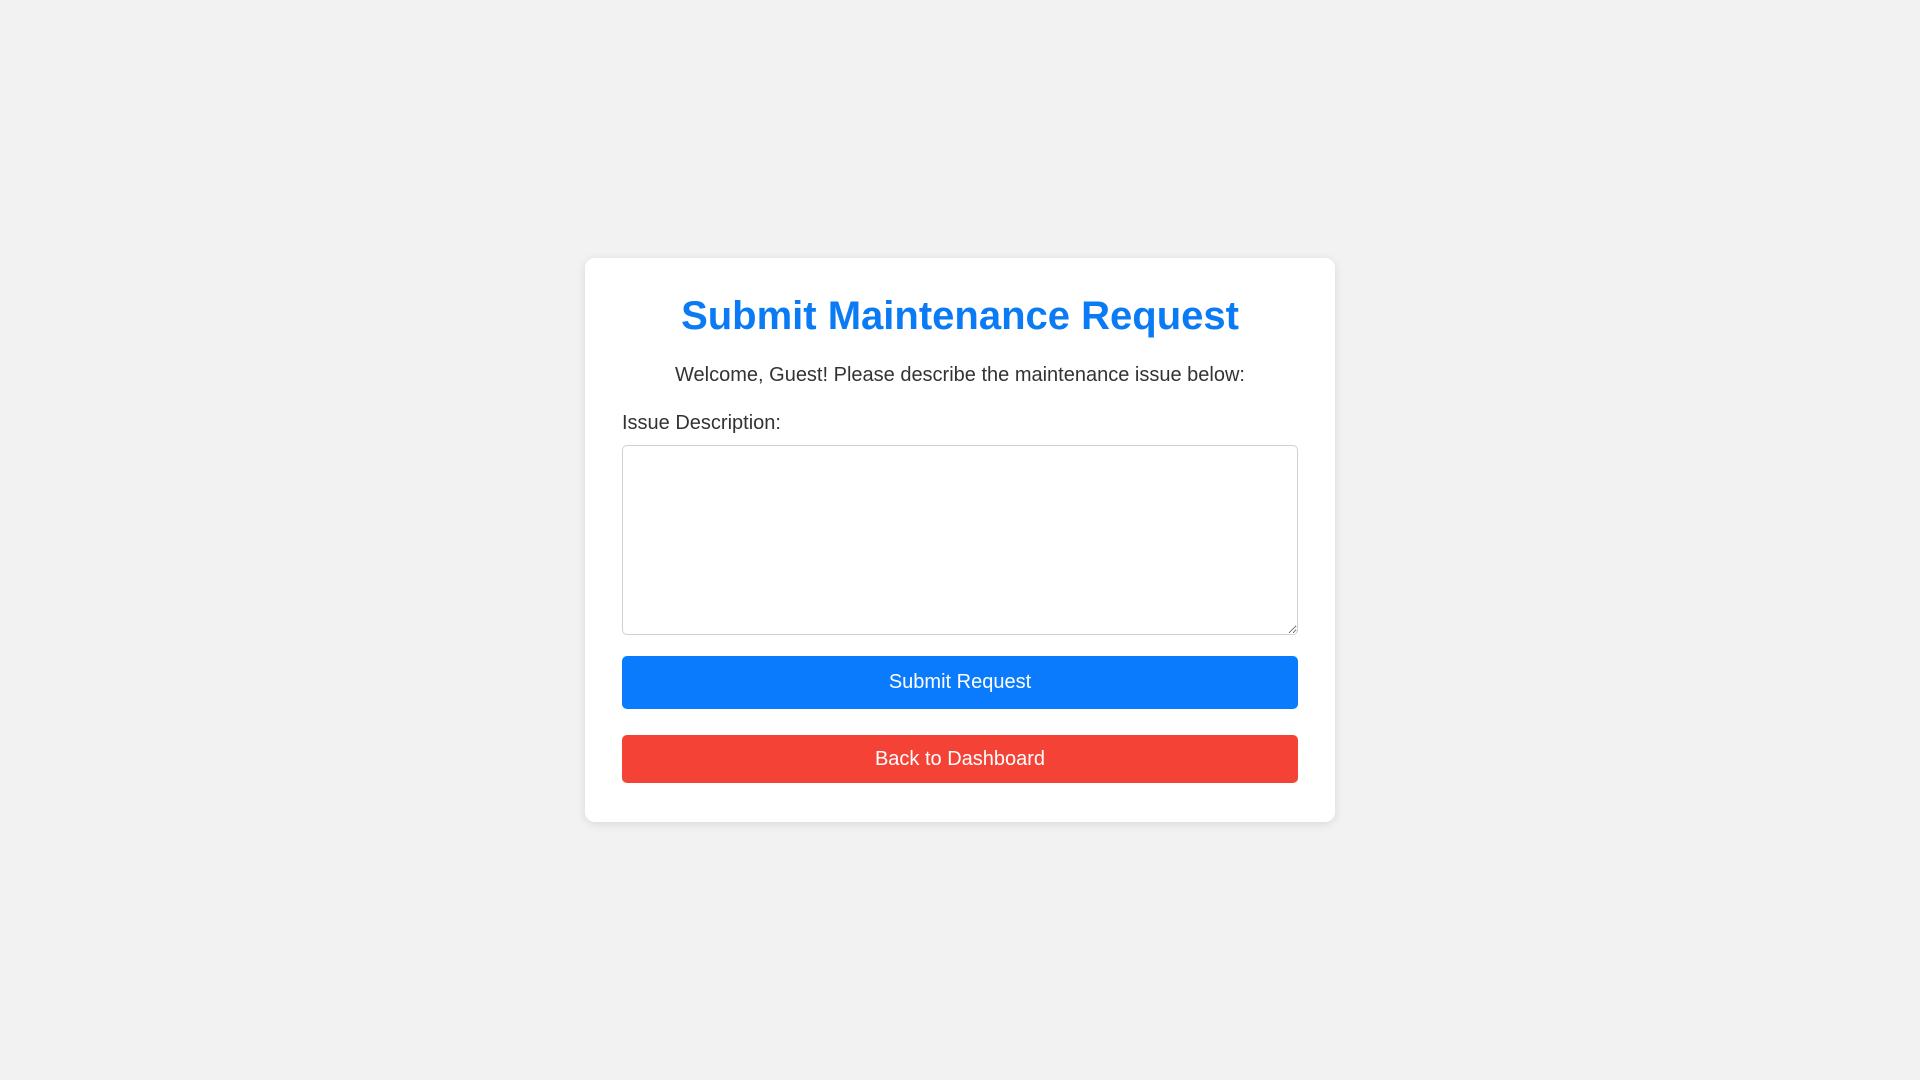 The width and height of the screenshot is (1920, 1080). Describe the element at coordinates (960, 682) in the screenshot. I see `submit-request-button: Submit Request` at that location.